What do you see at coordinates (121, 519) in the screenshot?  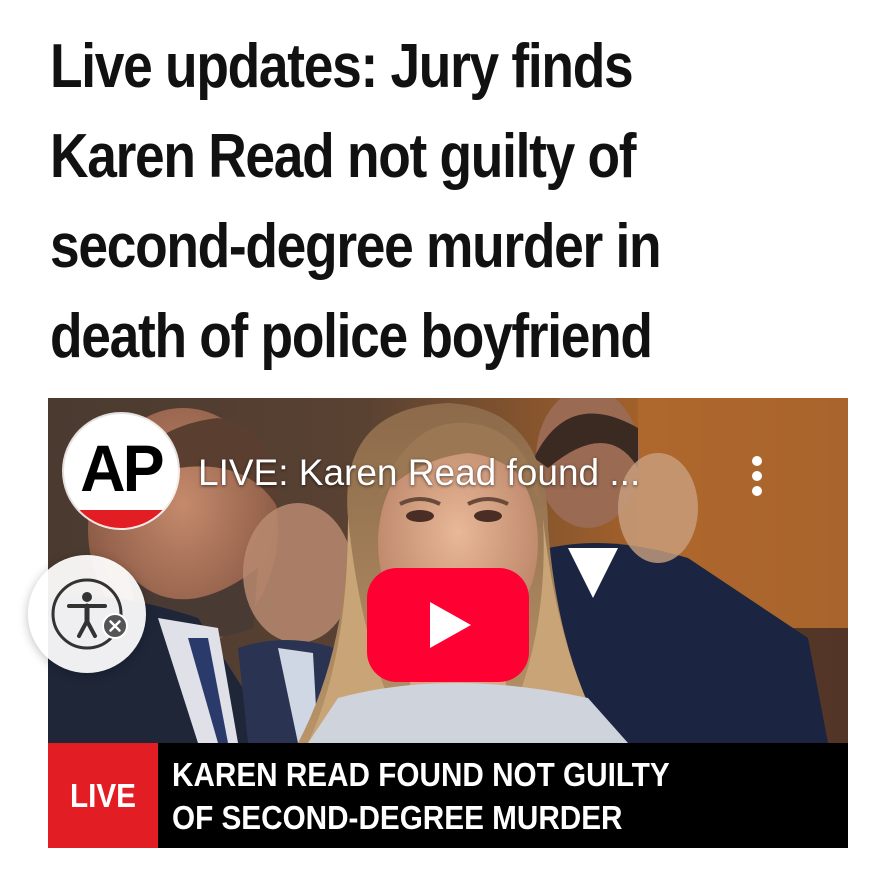 I see `channel-logo-bar` at bounding box center [121, 519].